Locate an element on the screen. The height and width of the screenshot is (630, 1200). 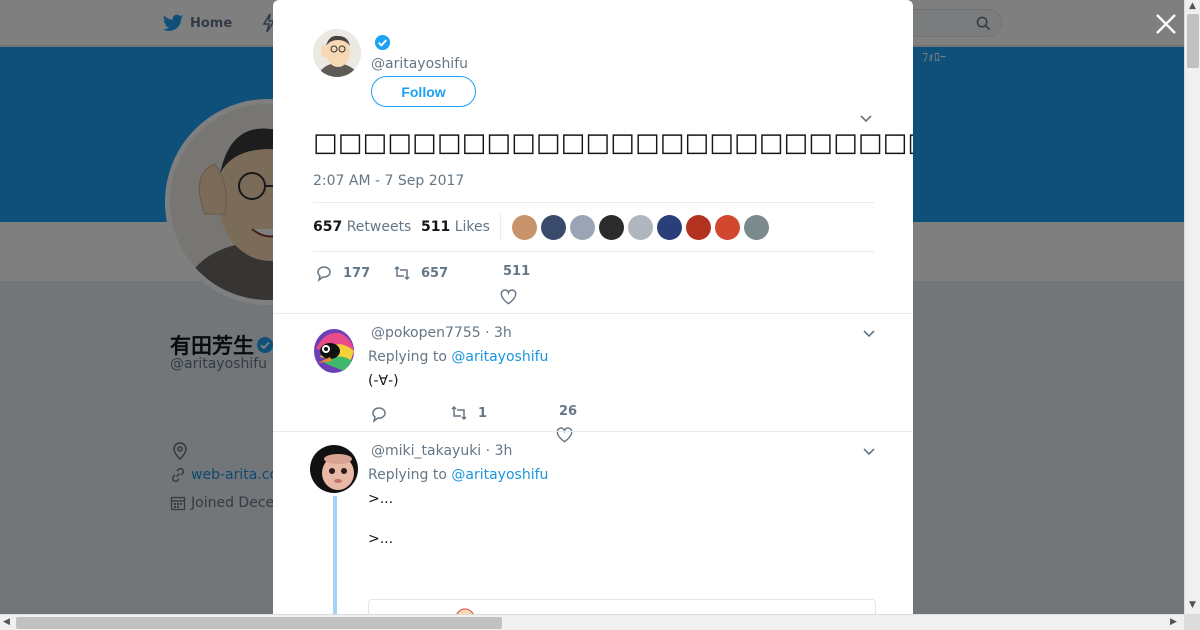
vertical-scrollbar: ▲ ▼ is located at coordinates (1192, 307).